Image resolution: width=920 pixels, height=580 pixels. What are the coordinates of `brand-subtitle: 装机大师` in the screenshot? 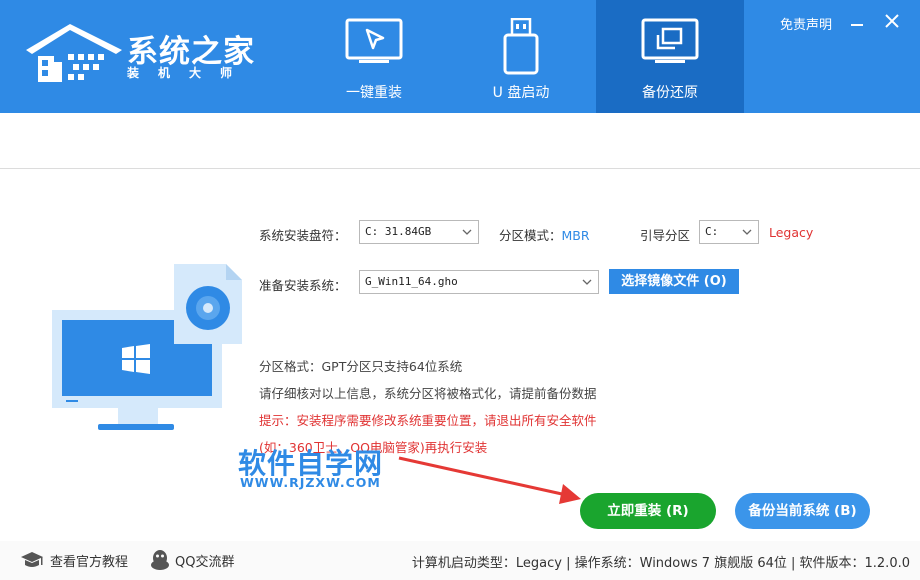 It's located at (189, 73).